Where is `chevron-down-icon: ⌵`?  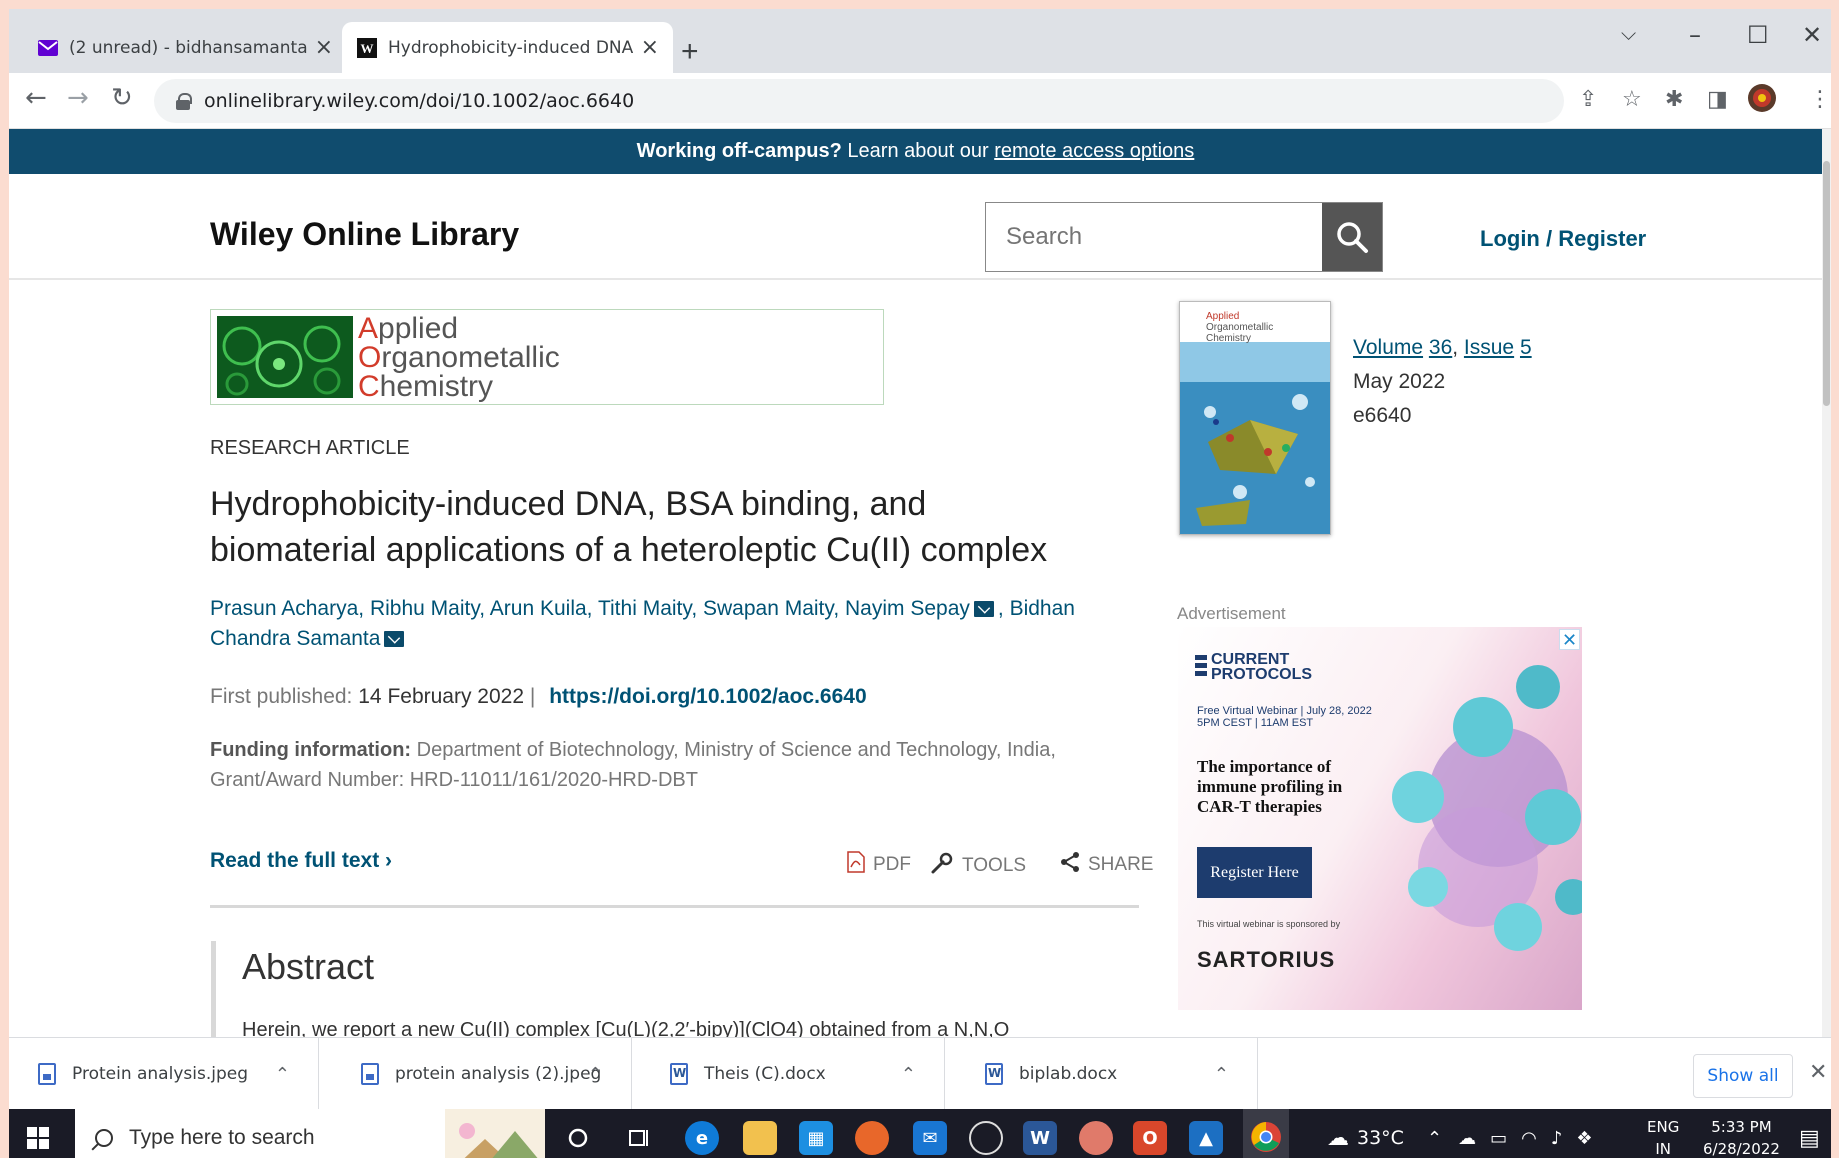 chevron-down-icon: ⌵ is located at coordinates (1628, 33).